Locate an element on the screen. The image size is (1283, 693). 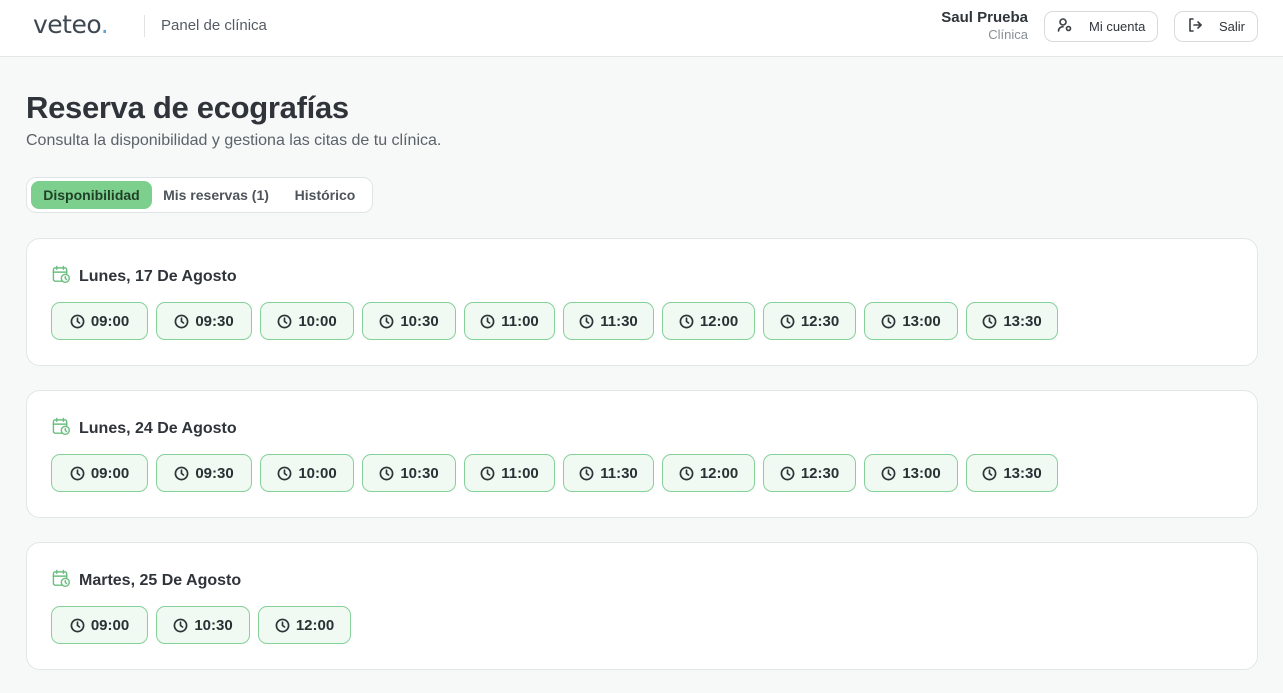
day-title: Martes, 25 De Agosto is located at coordinates (160, 580).